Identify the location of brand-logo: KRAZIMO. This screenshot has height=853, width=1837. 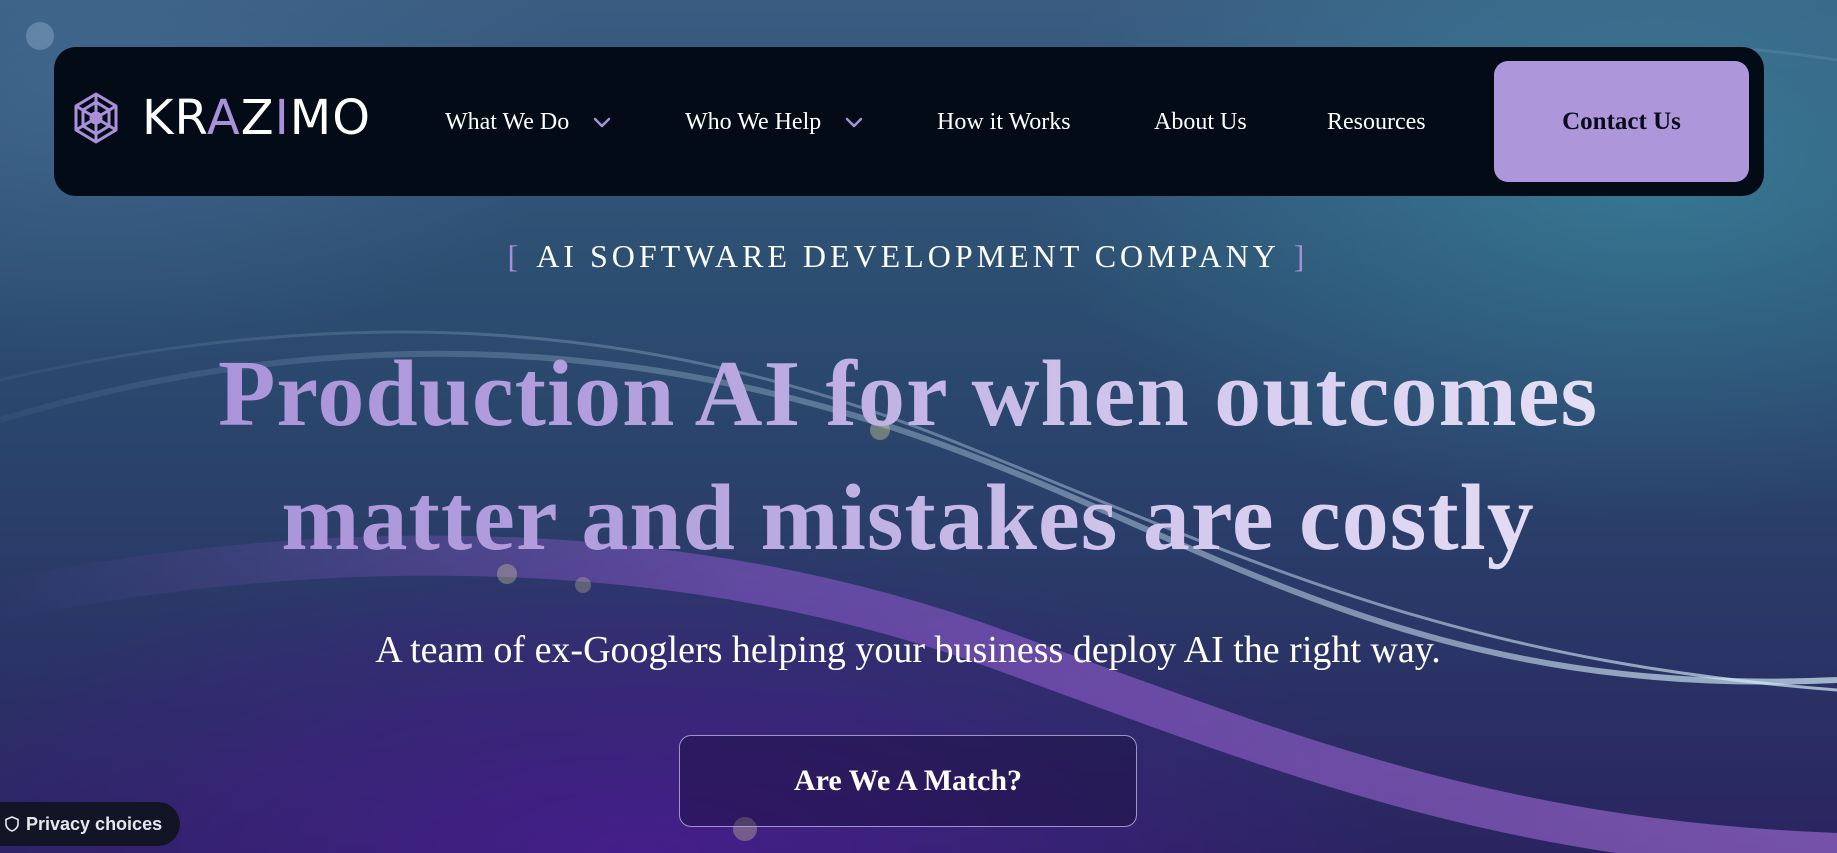
(219, 118).